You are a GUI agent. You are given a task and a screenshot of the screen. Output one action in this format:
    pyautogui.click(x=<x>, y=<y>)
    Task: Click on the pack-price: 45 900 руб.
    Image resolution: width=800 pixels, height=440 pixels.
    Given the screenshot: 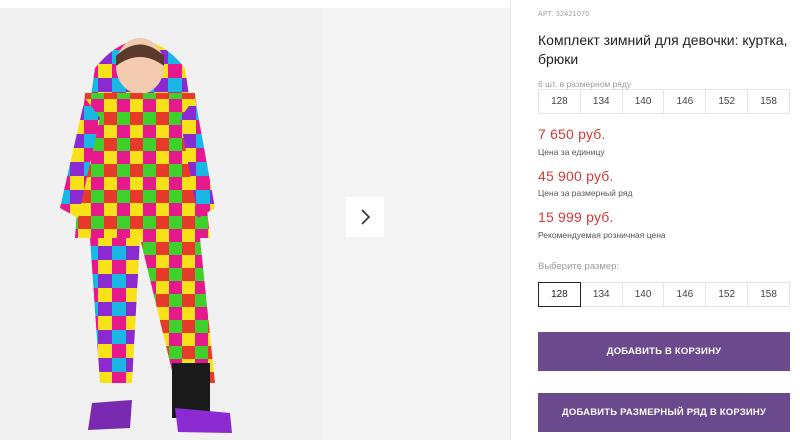 What is the action you would take?
    pyautogui.click(x=576, y=176)
    